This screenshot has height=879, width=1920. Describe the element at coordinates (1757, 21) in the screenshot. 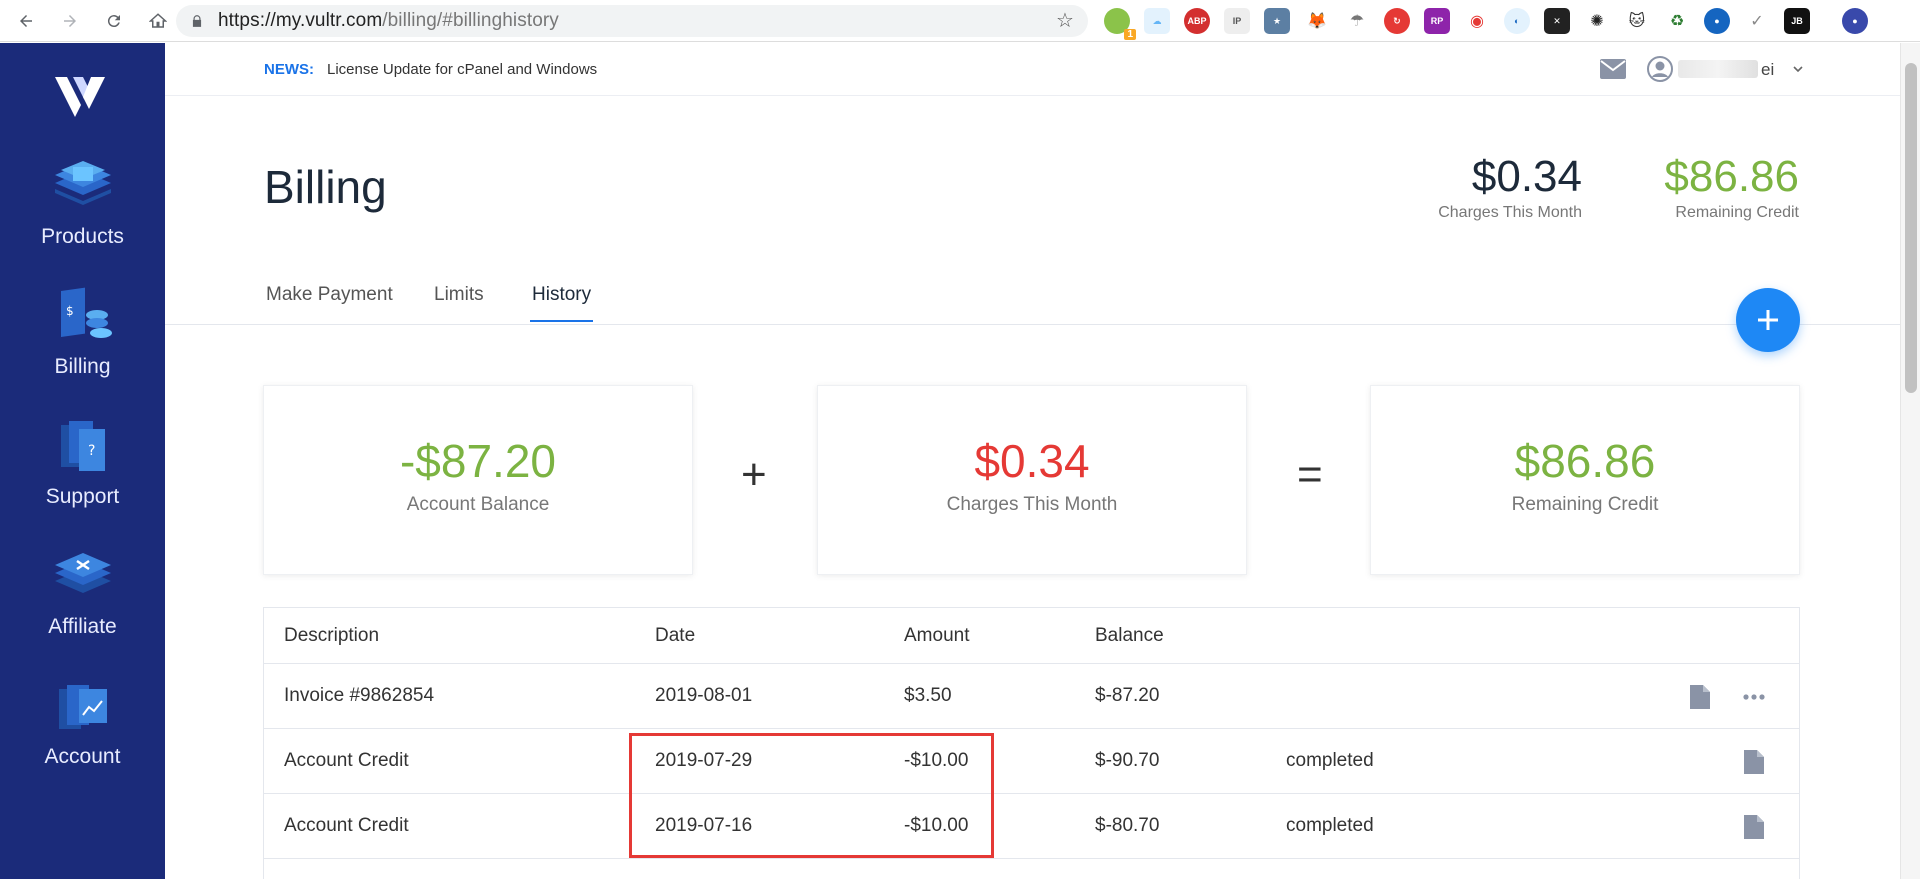

I see `check-ext-icon: ✓` at that location.